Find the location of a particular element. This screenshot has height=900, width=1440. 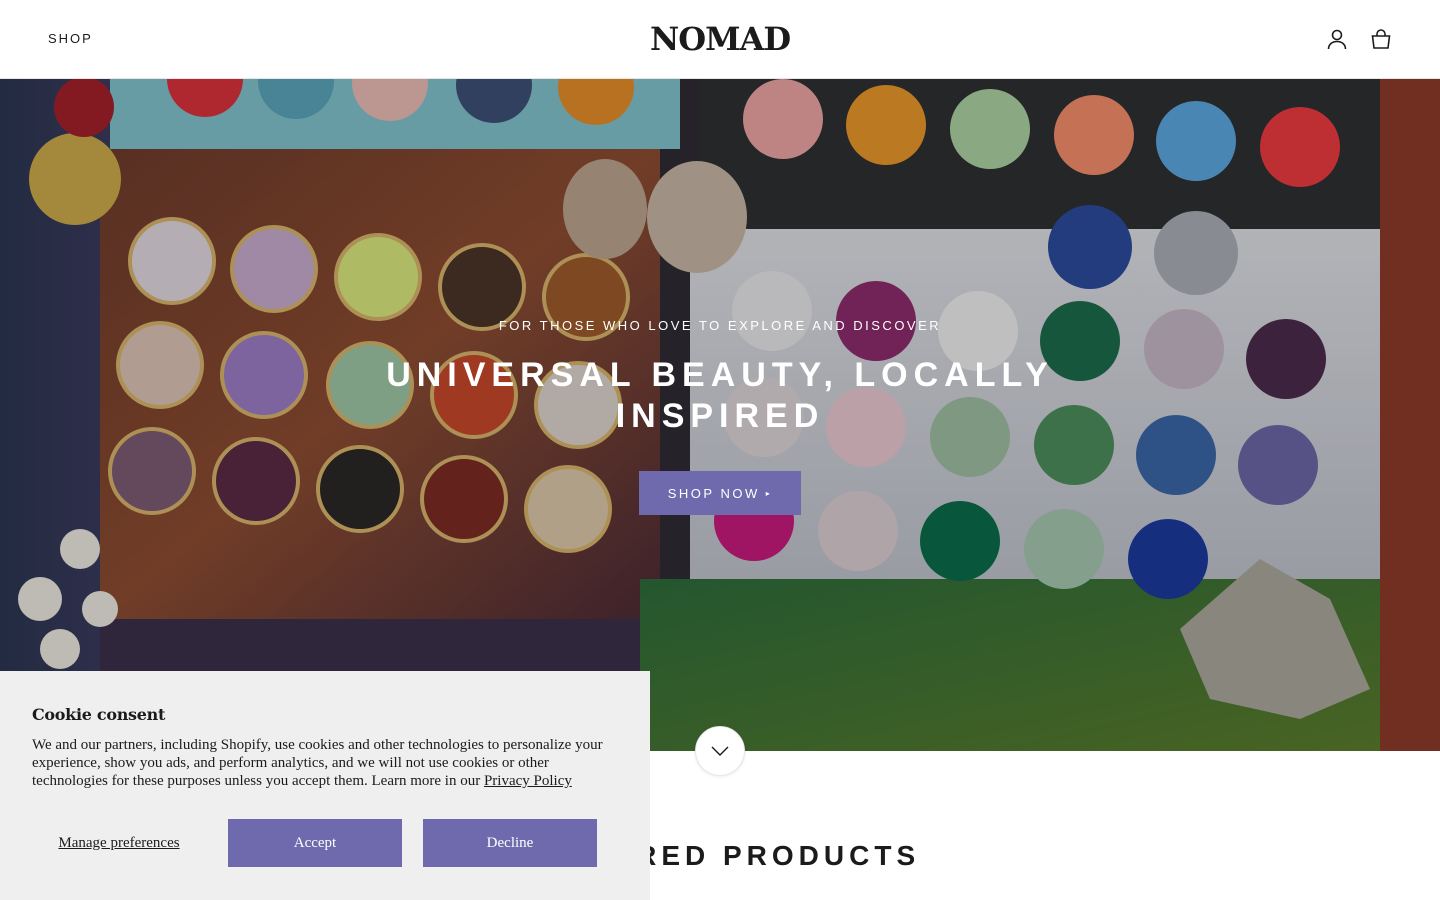

privacy-policy-link: Privacy Policy is located at coordinates (528, 781).